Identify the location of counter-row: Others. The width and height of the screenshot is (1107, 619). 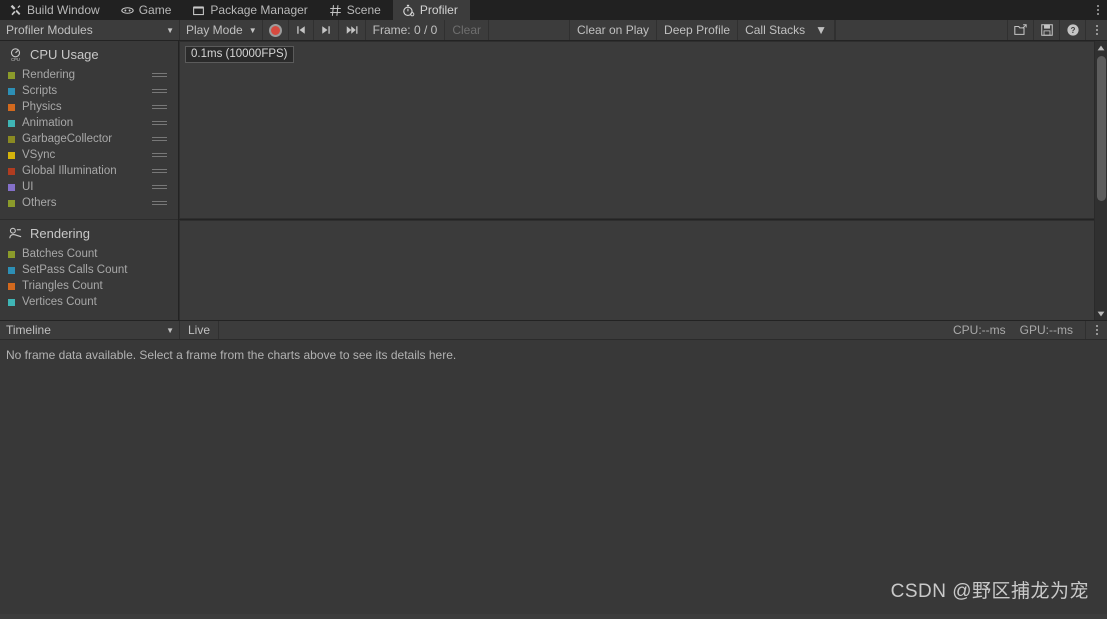
(89, 203).